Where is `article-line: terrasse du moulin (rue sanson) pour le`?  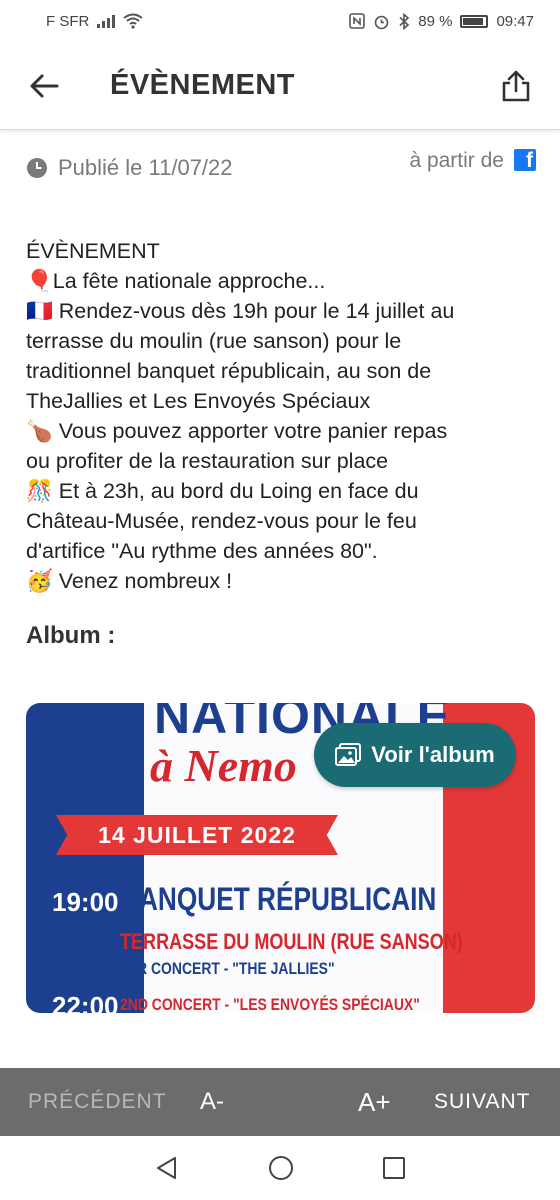 article-line: terrasse du moulin (rue sanson) pour le is located at coordinates (214, 341).